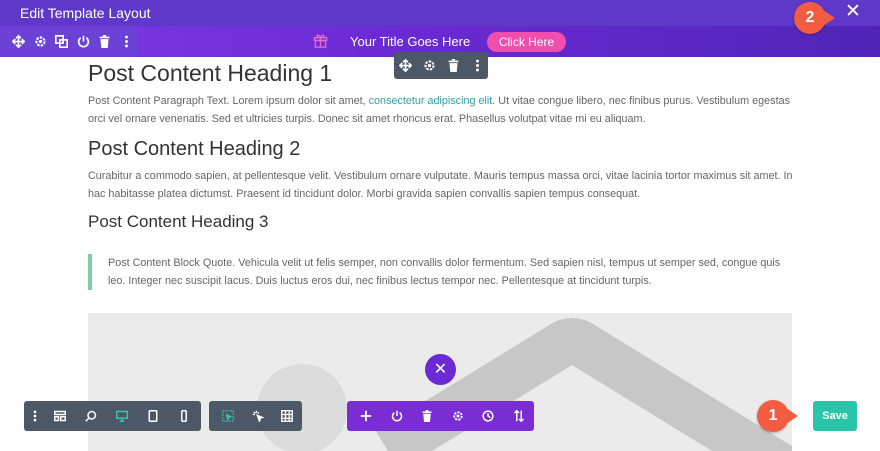  I want to click on zoom-icon, so click(90, 416).